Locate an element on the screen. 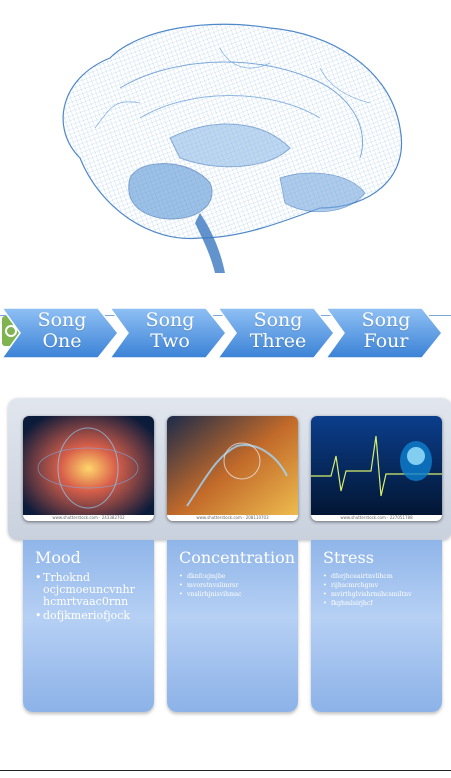  song-line2: One is located at coordinates (62, 341).